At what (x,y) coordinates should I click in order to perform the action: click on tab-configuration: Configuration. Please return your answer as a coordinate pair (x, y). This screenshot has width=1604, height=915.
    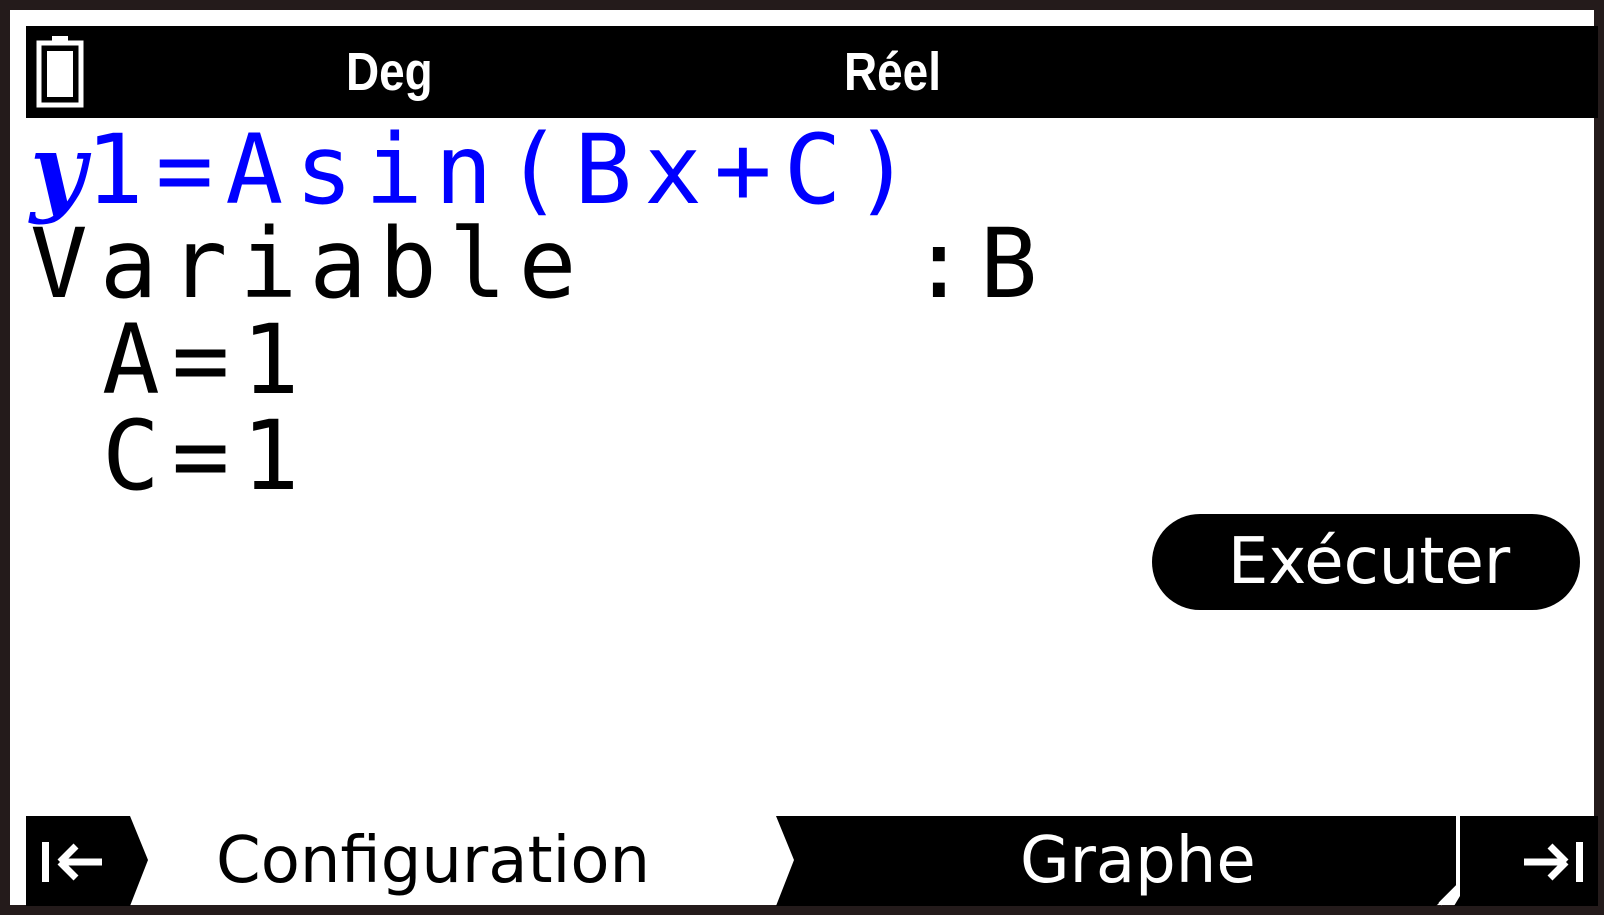
    Looking at the image, I should click on (433, 861).